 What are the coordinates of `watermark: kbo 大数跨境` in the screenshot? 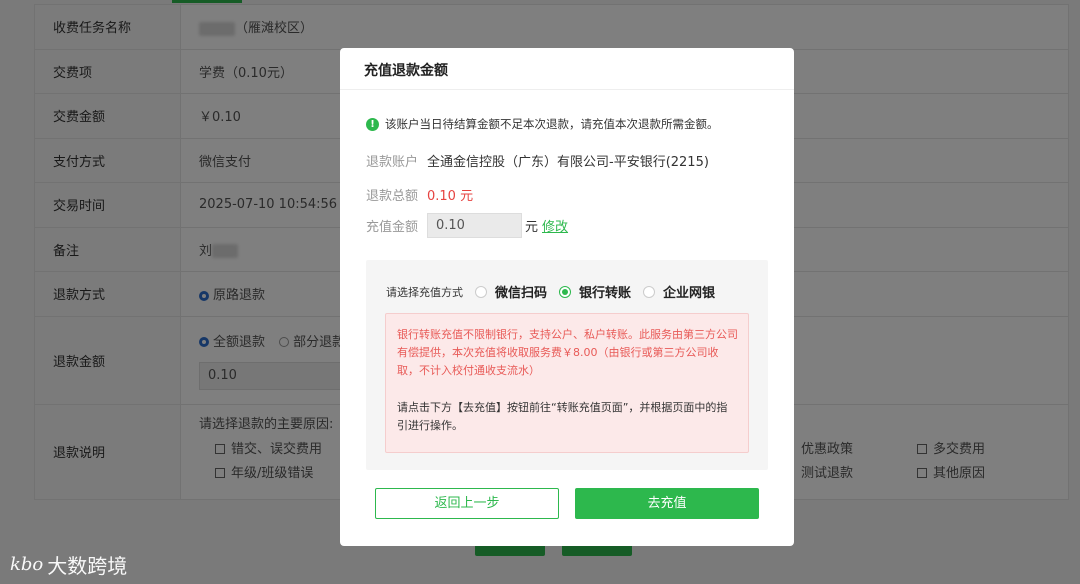 It's located at (68, 564).